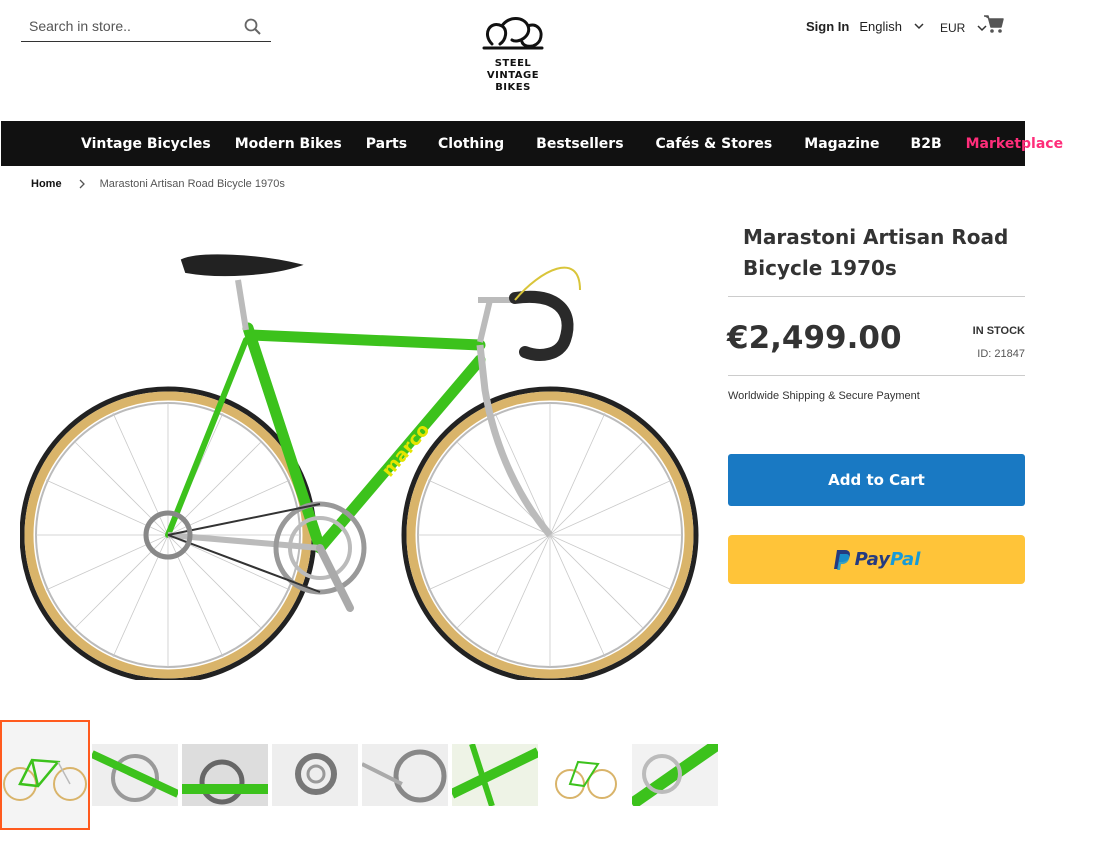 This screenshot has height=848, width=1111. What do you see at coordinates (998, 331) in the screenshot?
I see `stock-status: IN STOCK` at bounding box center [998, 331].